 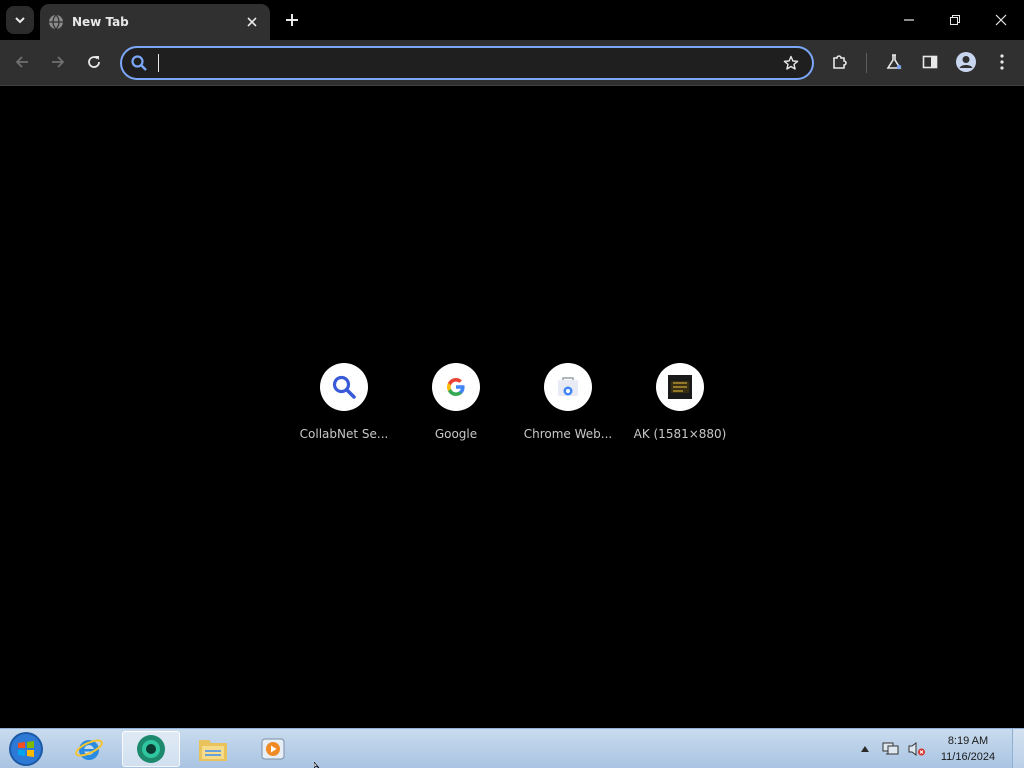 I want to click on browser-toolbar, so click(x=512, y=63).